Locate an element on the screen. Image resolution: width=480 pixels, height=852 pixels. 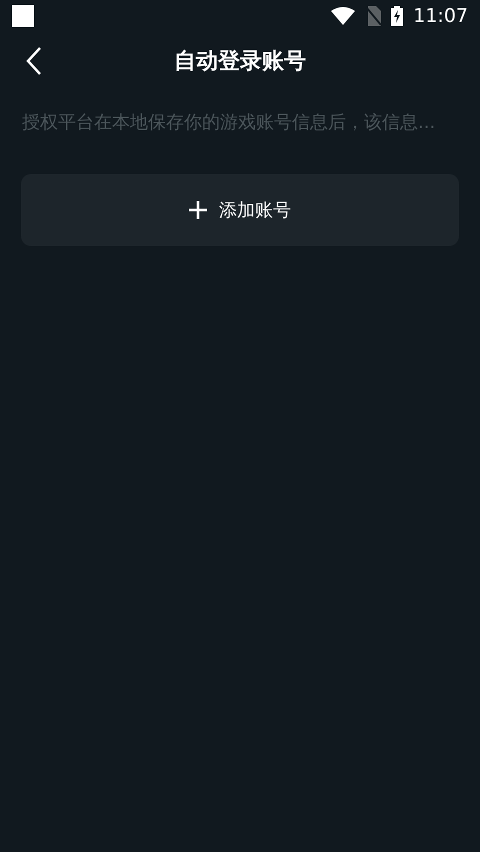
add-account-button: 添加账号 is located at coordinates (240, 210).